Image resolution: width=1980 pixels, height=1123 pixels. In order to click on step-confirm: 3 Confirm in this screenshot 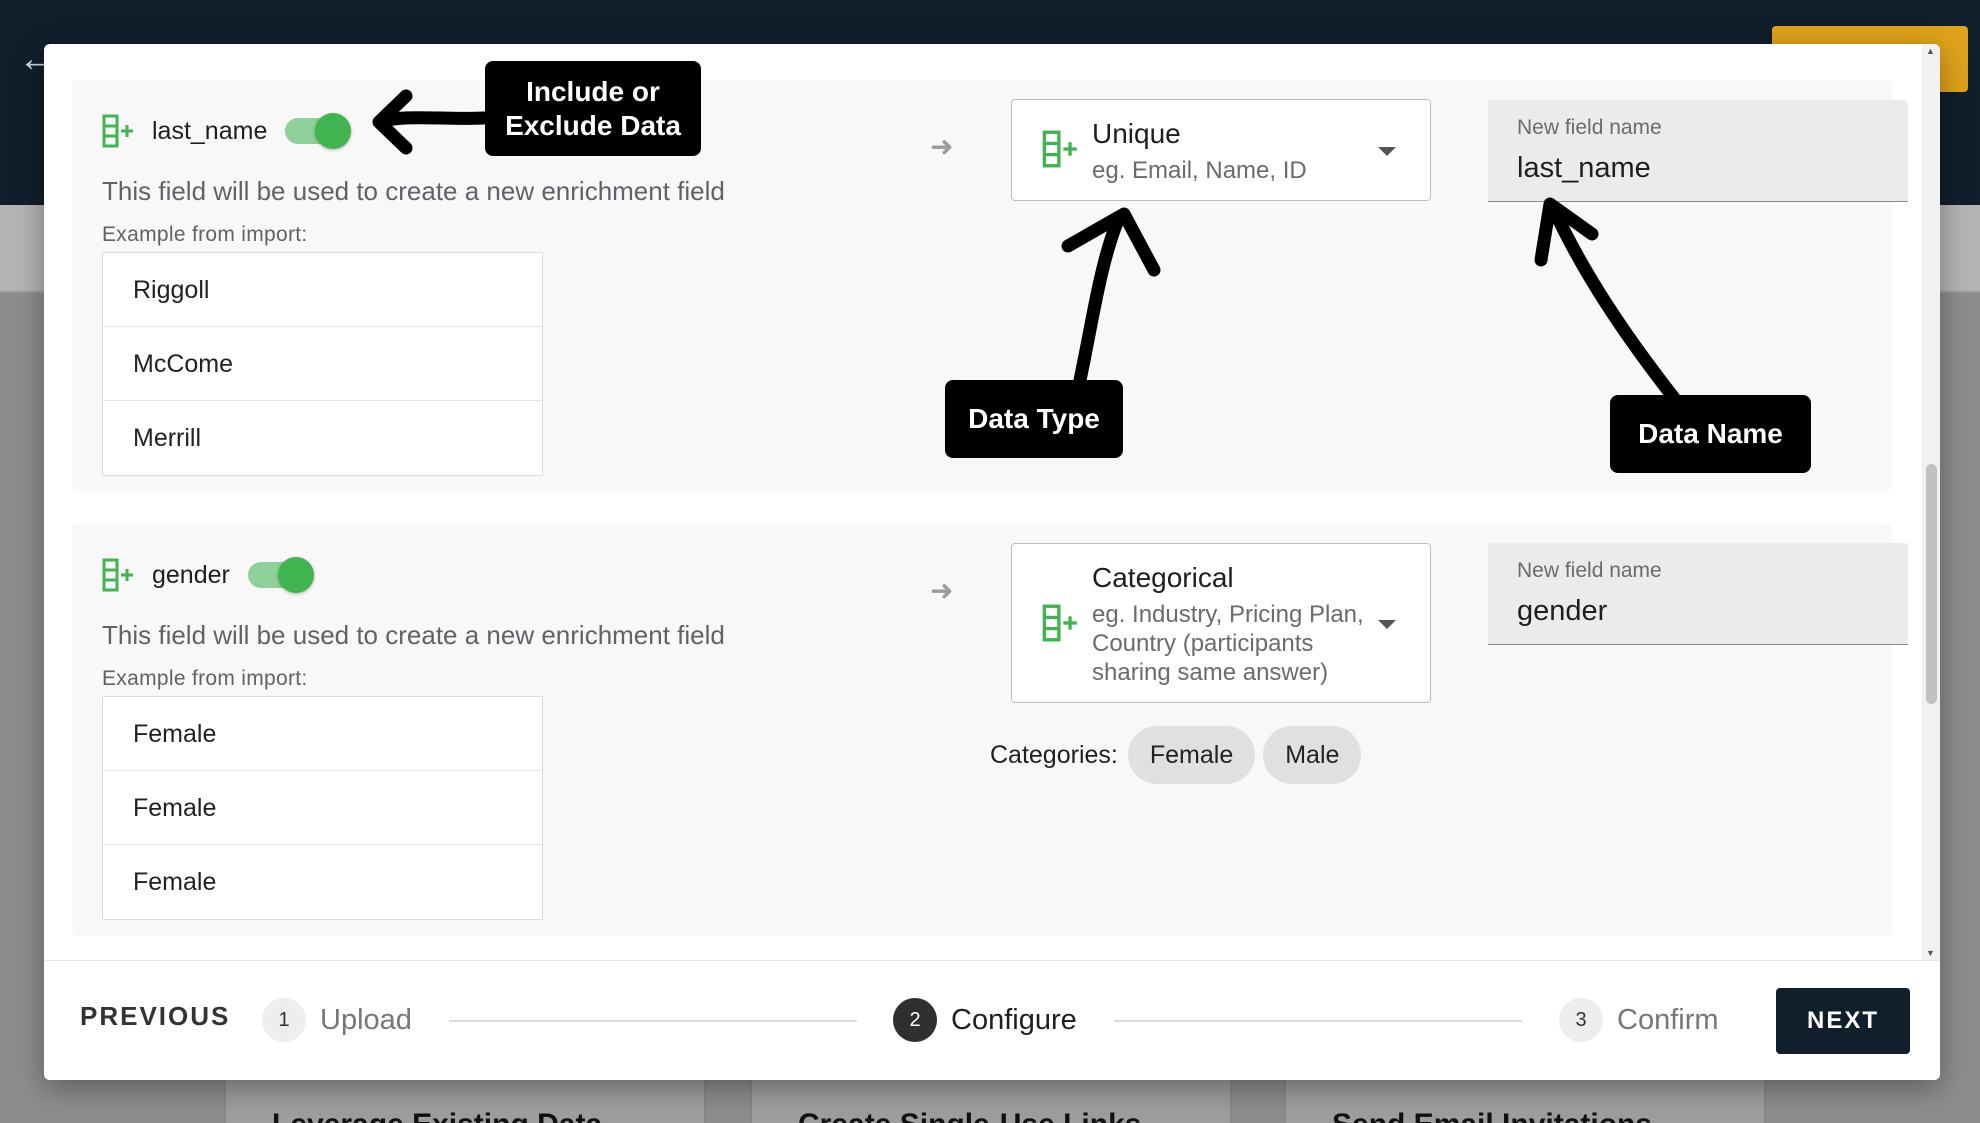, I will do `click(1639, 1020)`.